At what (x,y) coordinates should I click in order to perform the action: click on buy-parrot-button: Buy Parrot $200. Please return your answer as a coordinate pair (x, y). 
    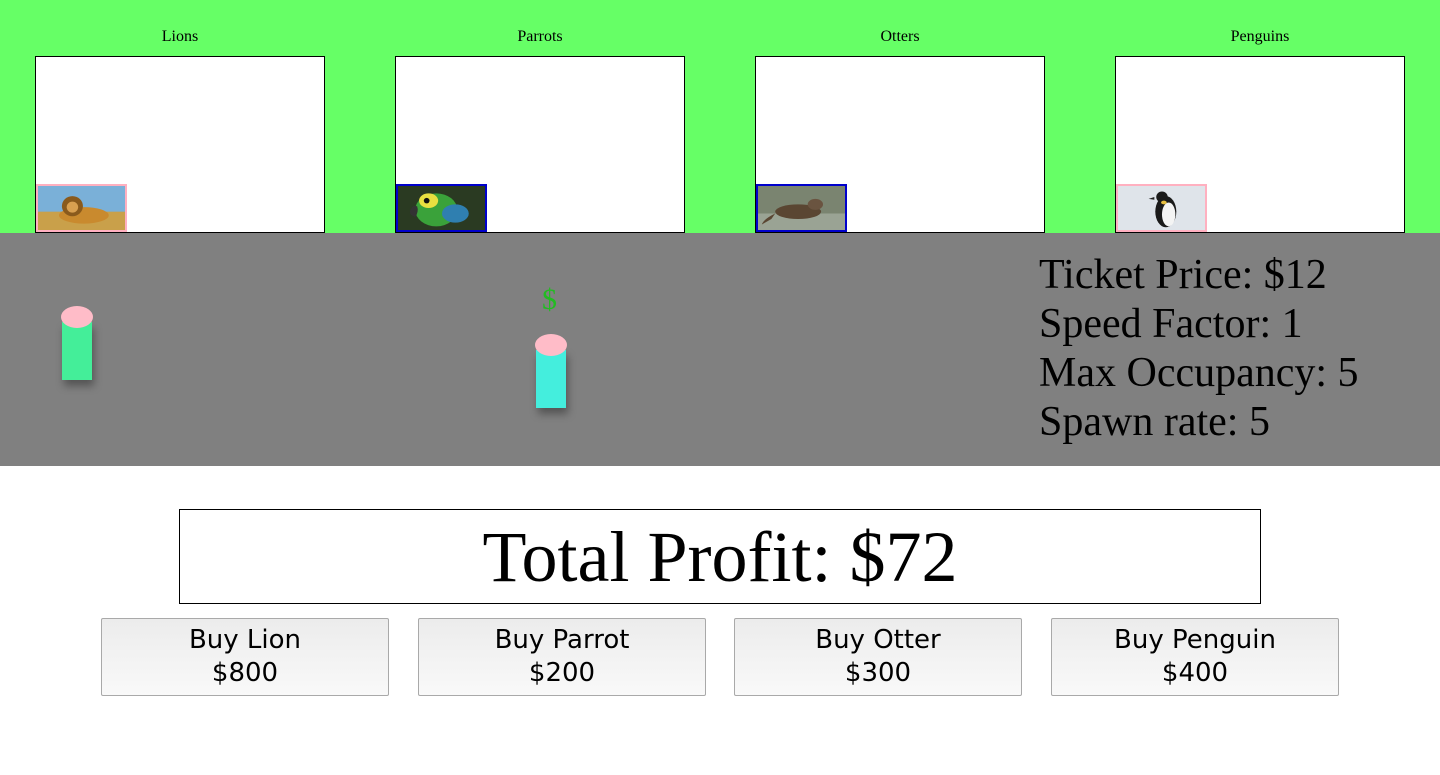
    Looking at the image, I should click on (562, 657).